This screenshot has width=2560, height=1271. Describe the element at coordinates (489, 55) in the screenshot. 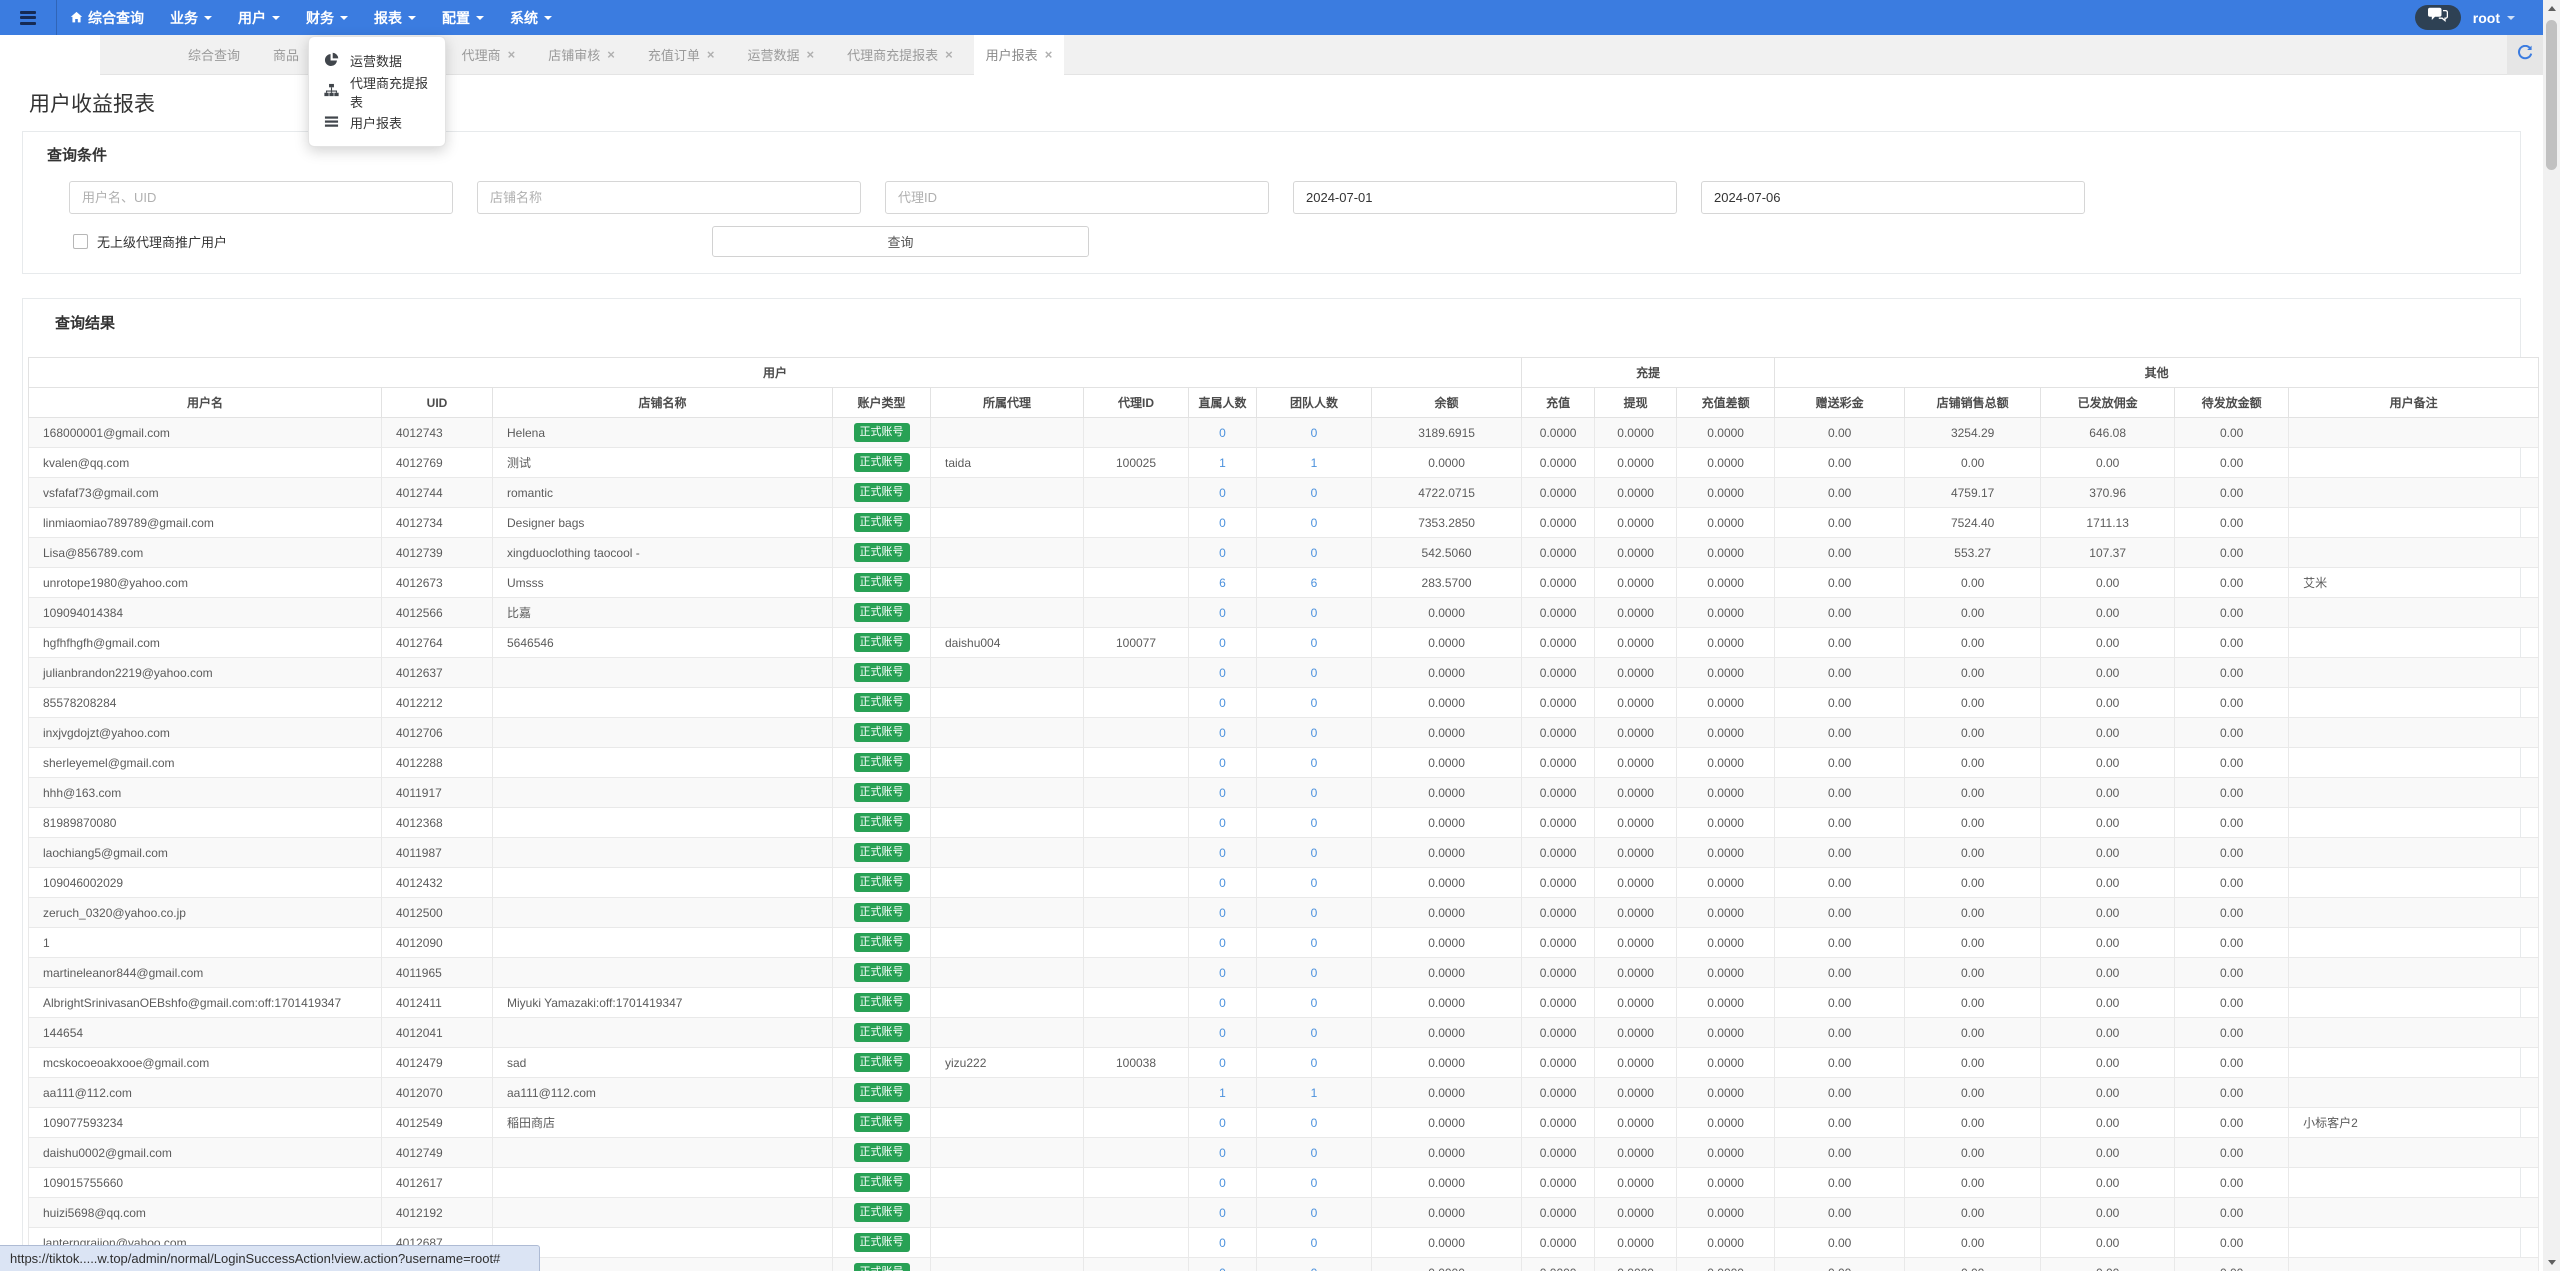

I see `tab-agent: 代理商 ×` at that location.